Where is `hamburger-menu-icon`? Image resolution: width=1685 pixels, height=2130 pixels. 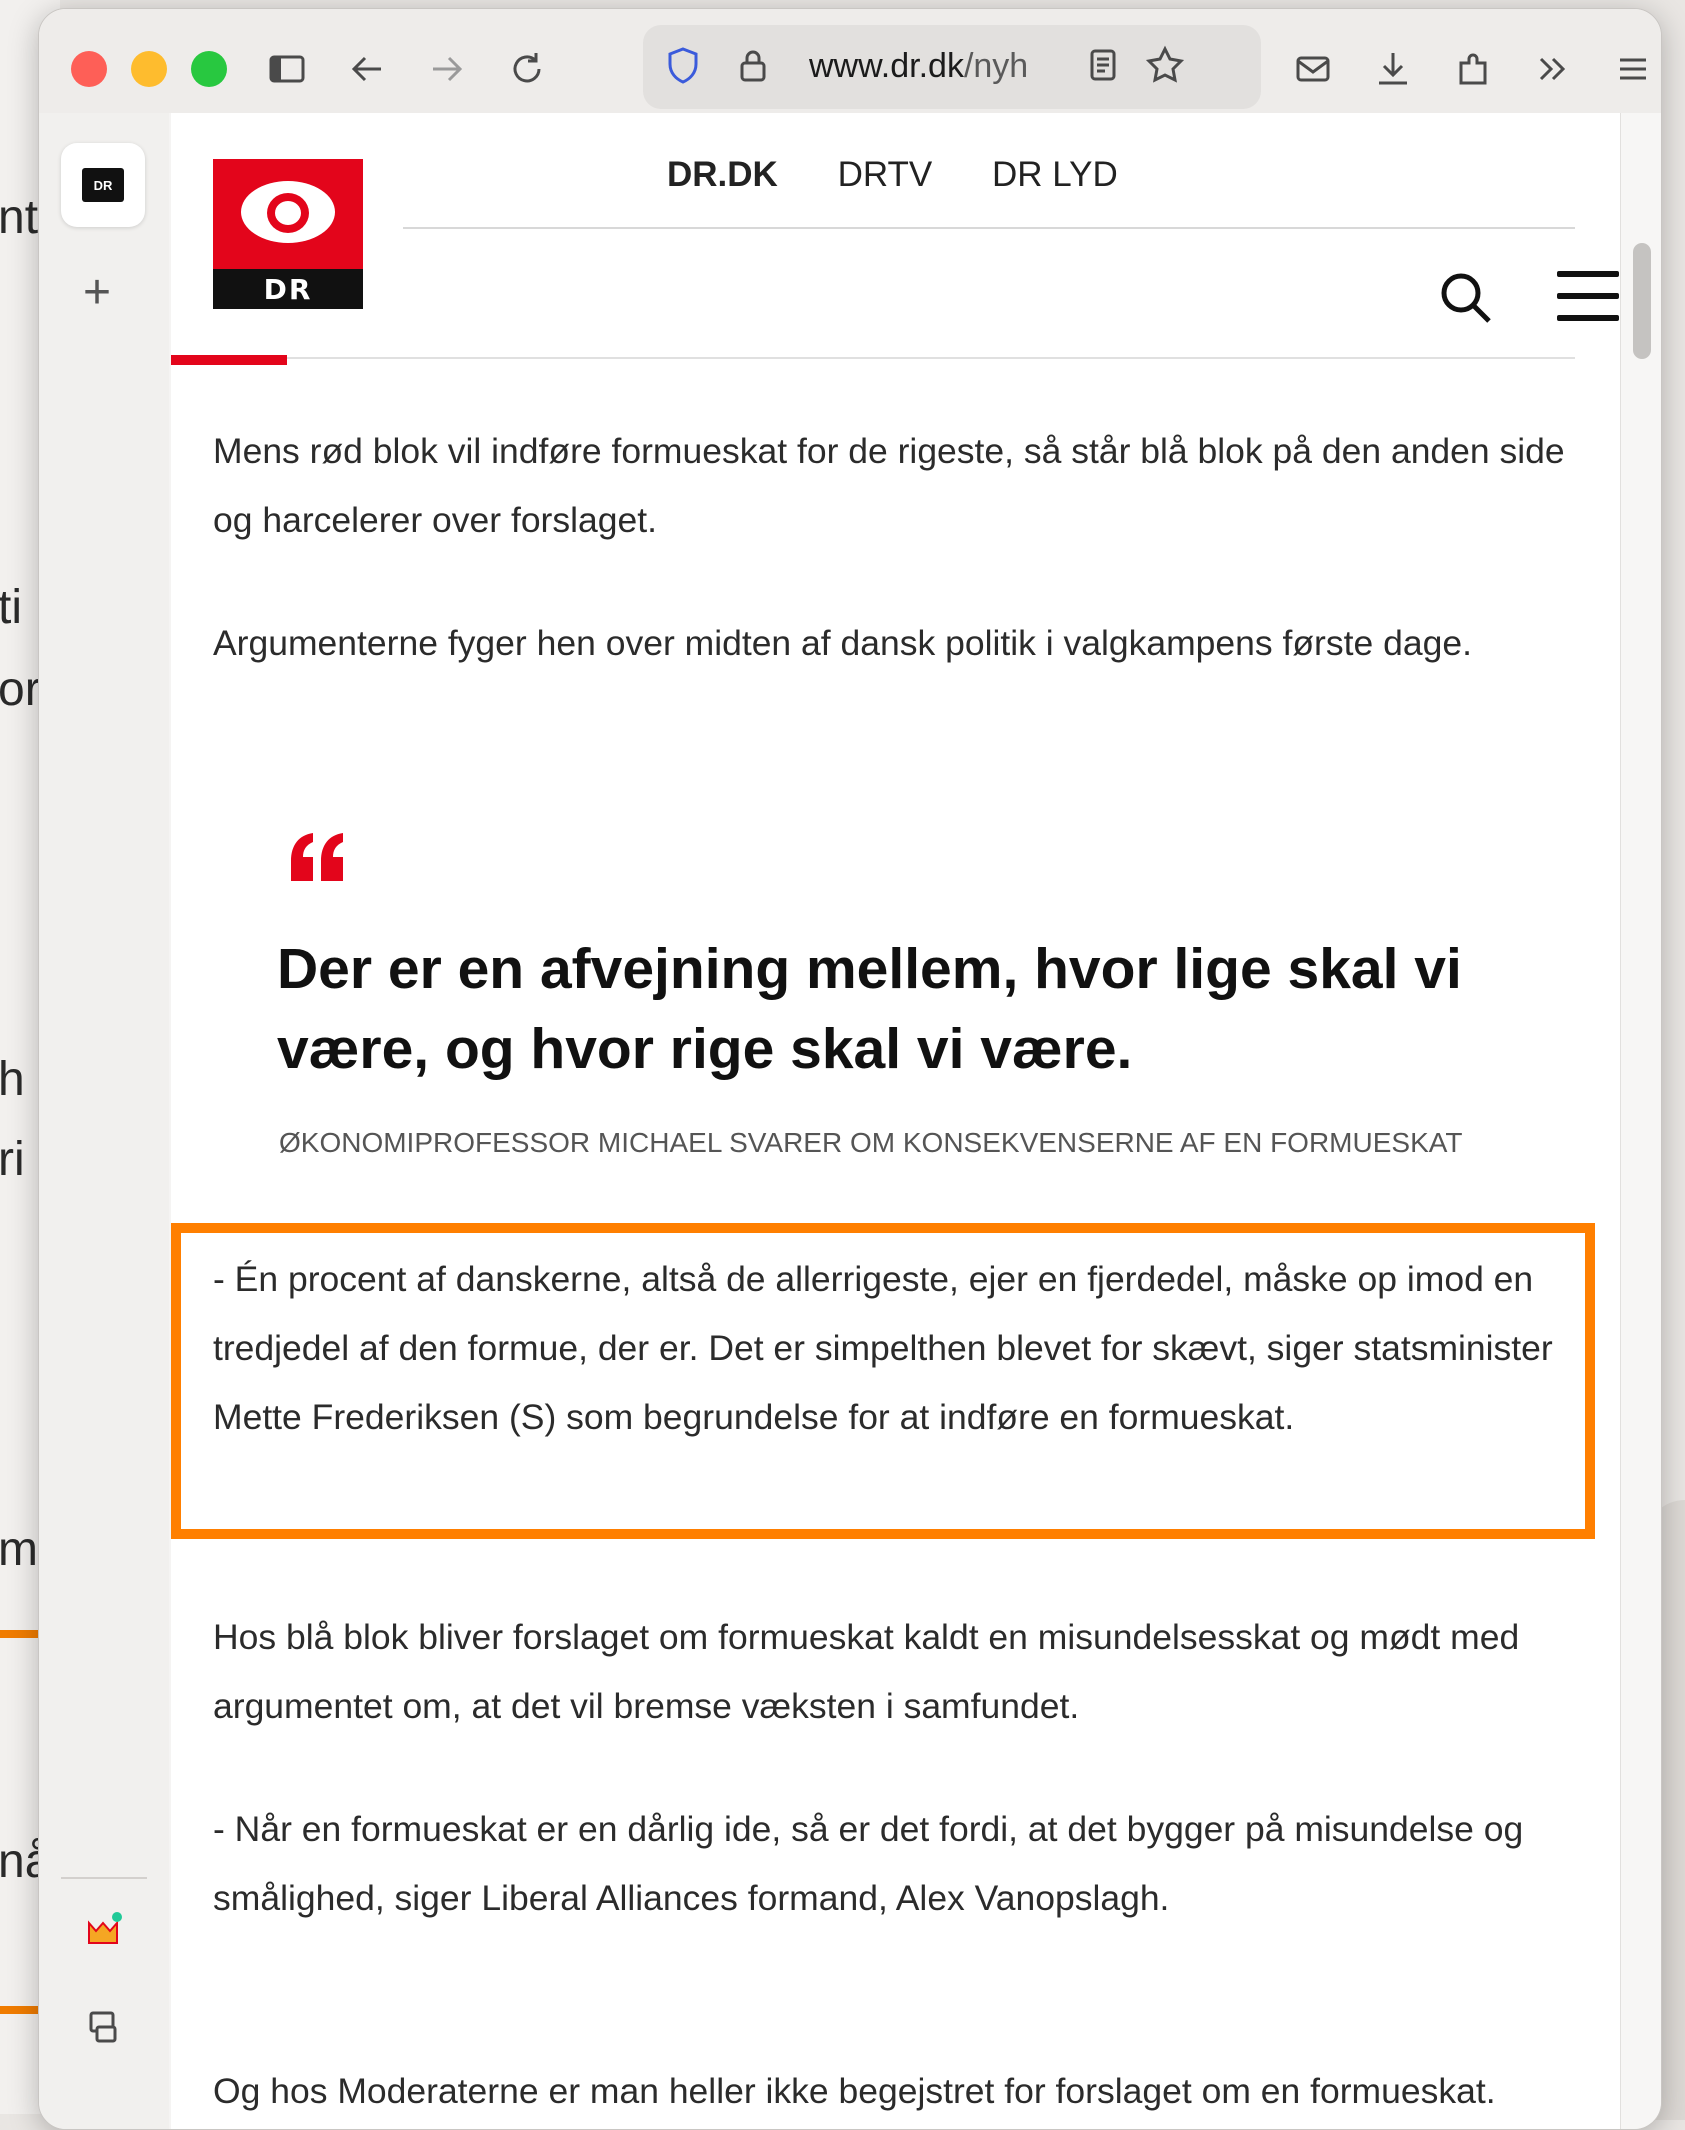
hamburger-menu-icon is located at coordinates (1588, 299).